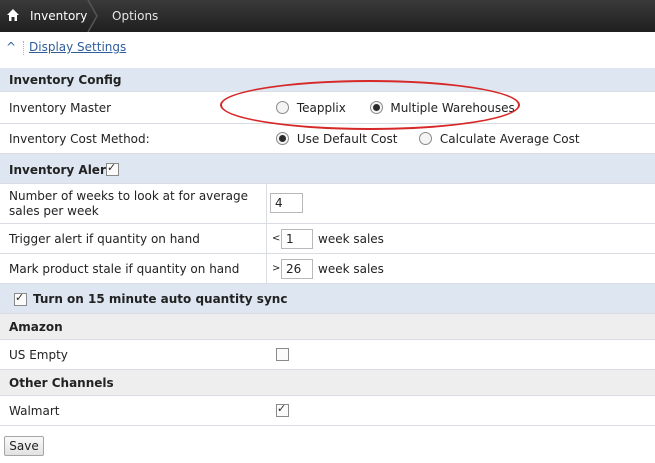 The height and width of the screenshot is (463, 655). What do you see at coordinates (104, 239) in the screenshot?
I see `trigger-alert-label: Trigger alert if quantity on hand` at bounding box center [104, 239].